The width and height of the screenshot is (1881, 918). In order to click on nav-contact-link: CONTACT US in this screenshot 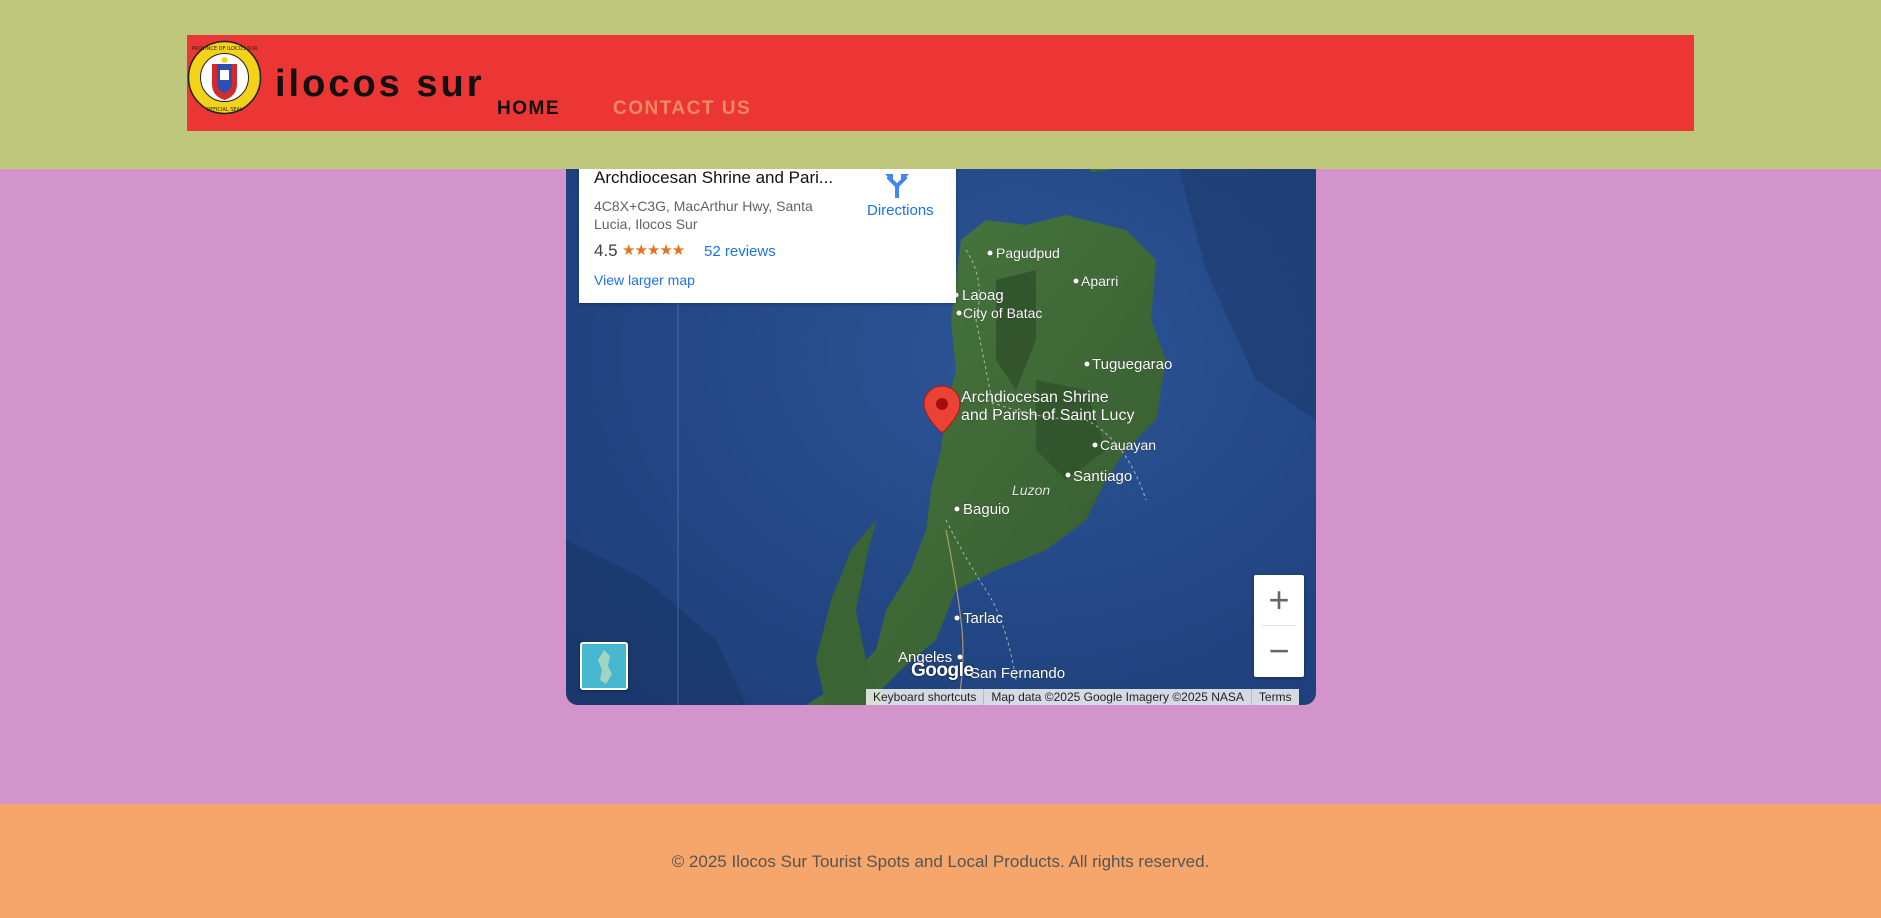, I will do `click(682, 109)`.